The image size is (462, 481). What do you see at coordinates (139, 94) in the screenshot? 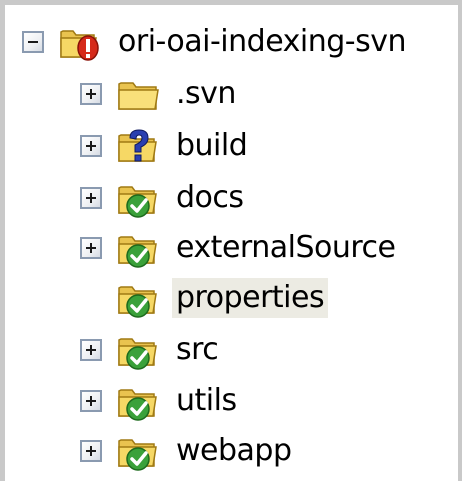
I see `folder-icon` at bounding box center [139, 94].